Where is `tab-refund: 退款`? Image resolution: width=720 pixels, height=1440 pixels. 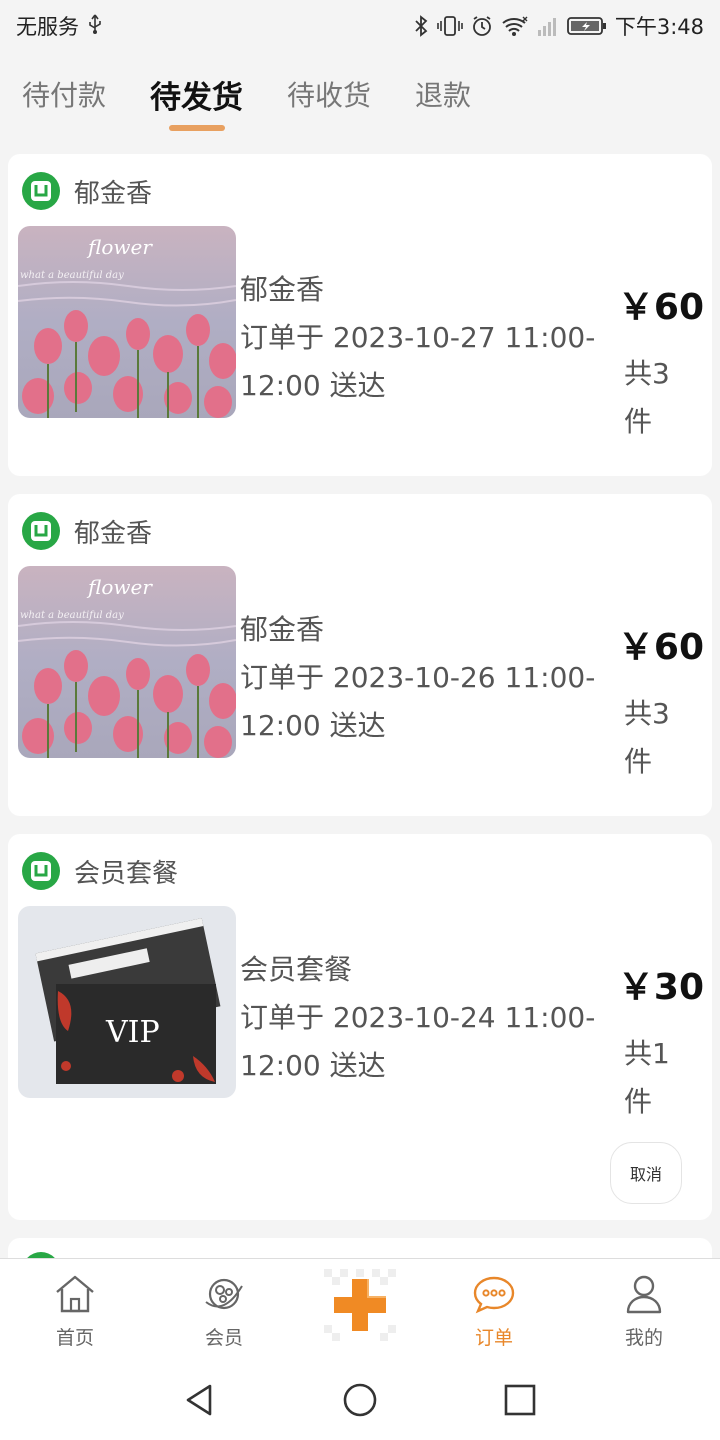
tab-refund: 退款 is located at coordinates (443, 97).